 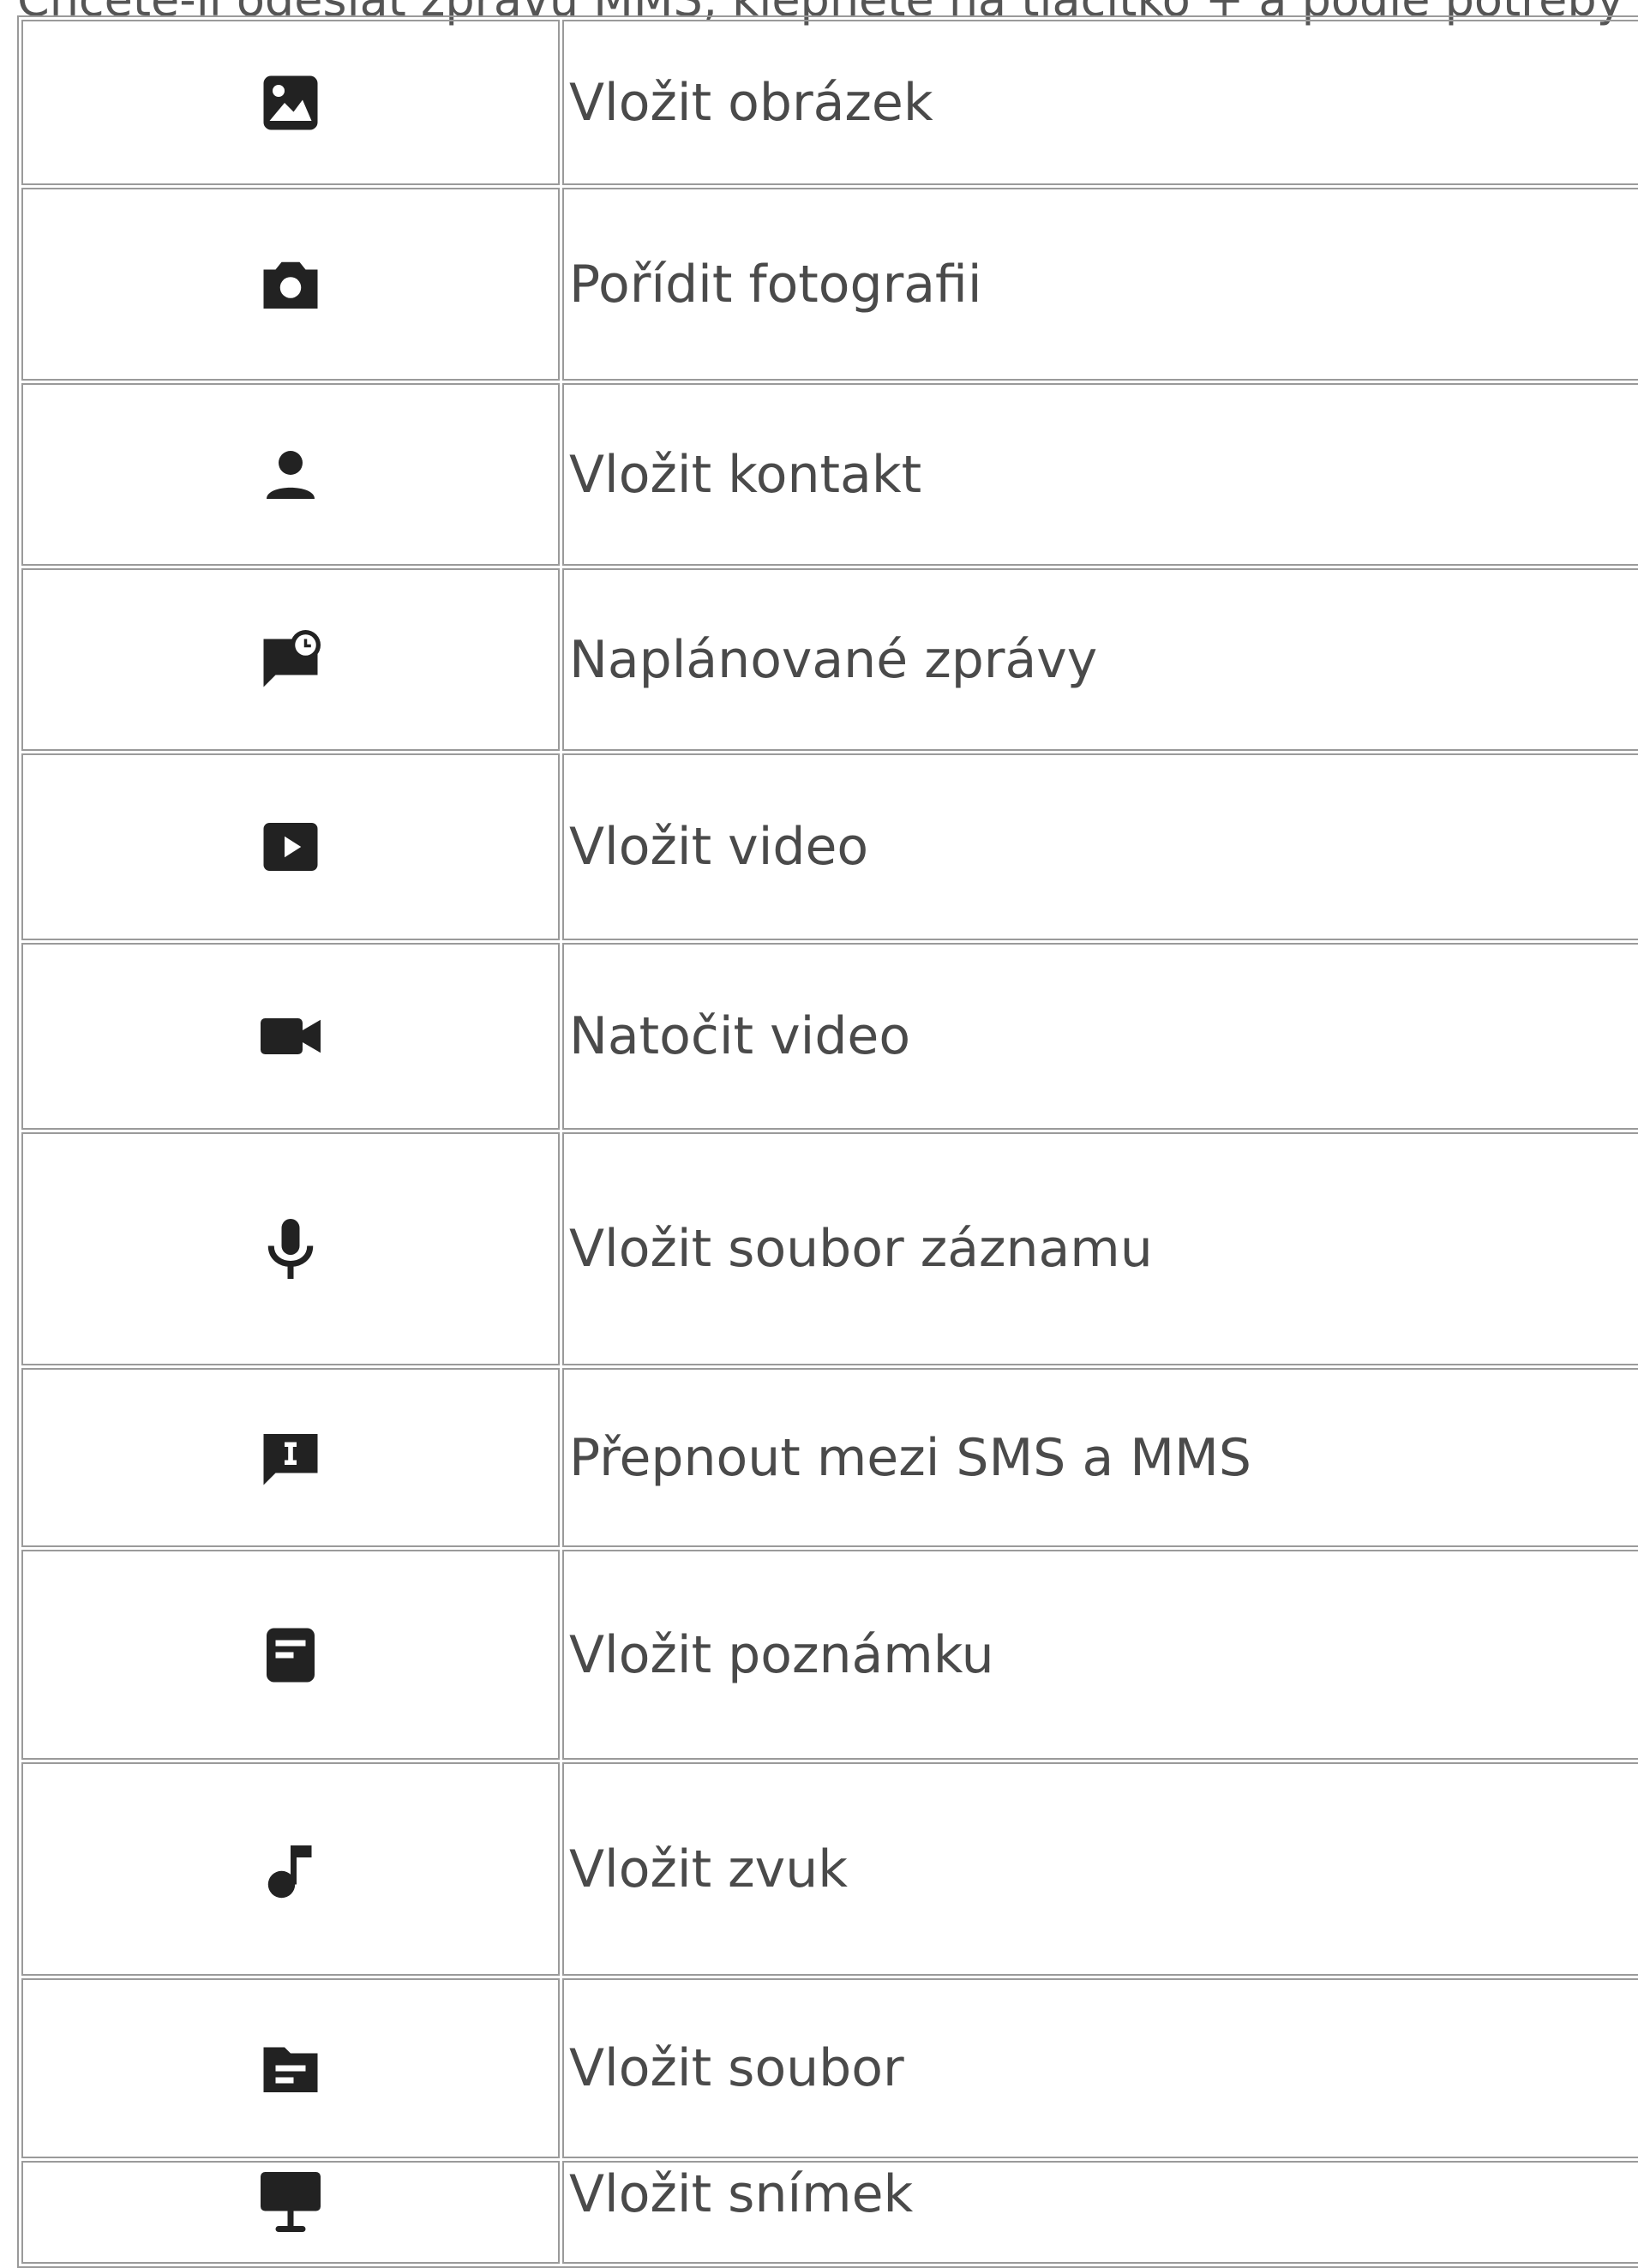 I want to click on table-row: Naplánované zprávy, so click(x=829, y=659).